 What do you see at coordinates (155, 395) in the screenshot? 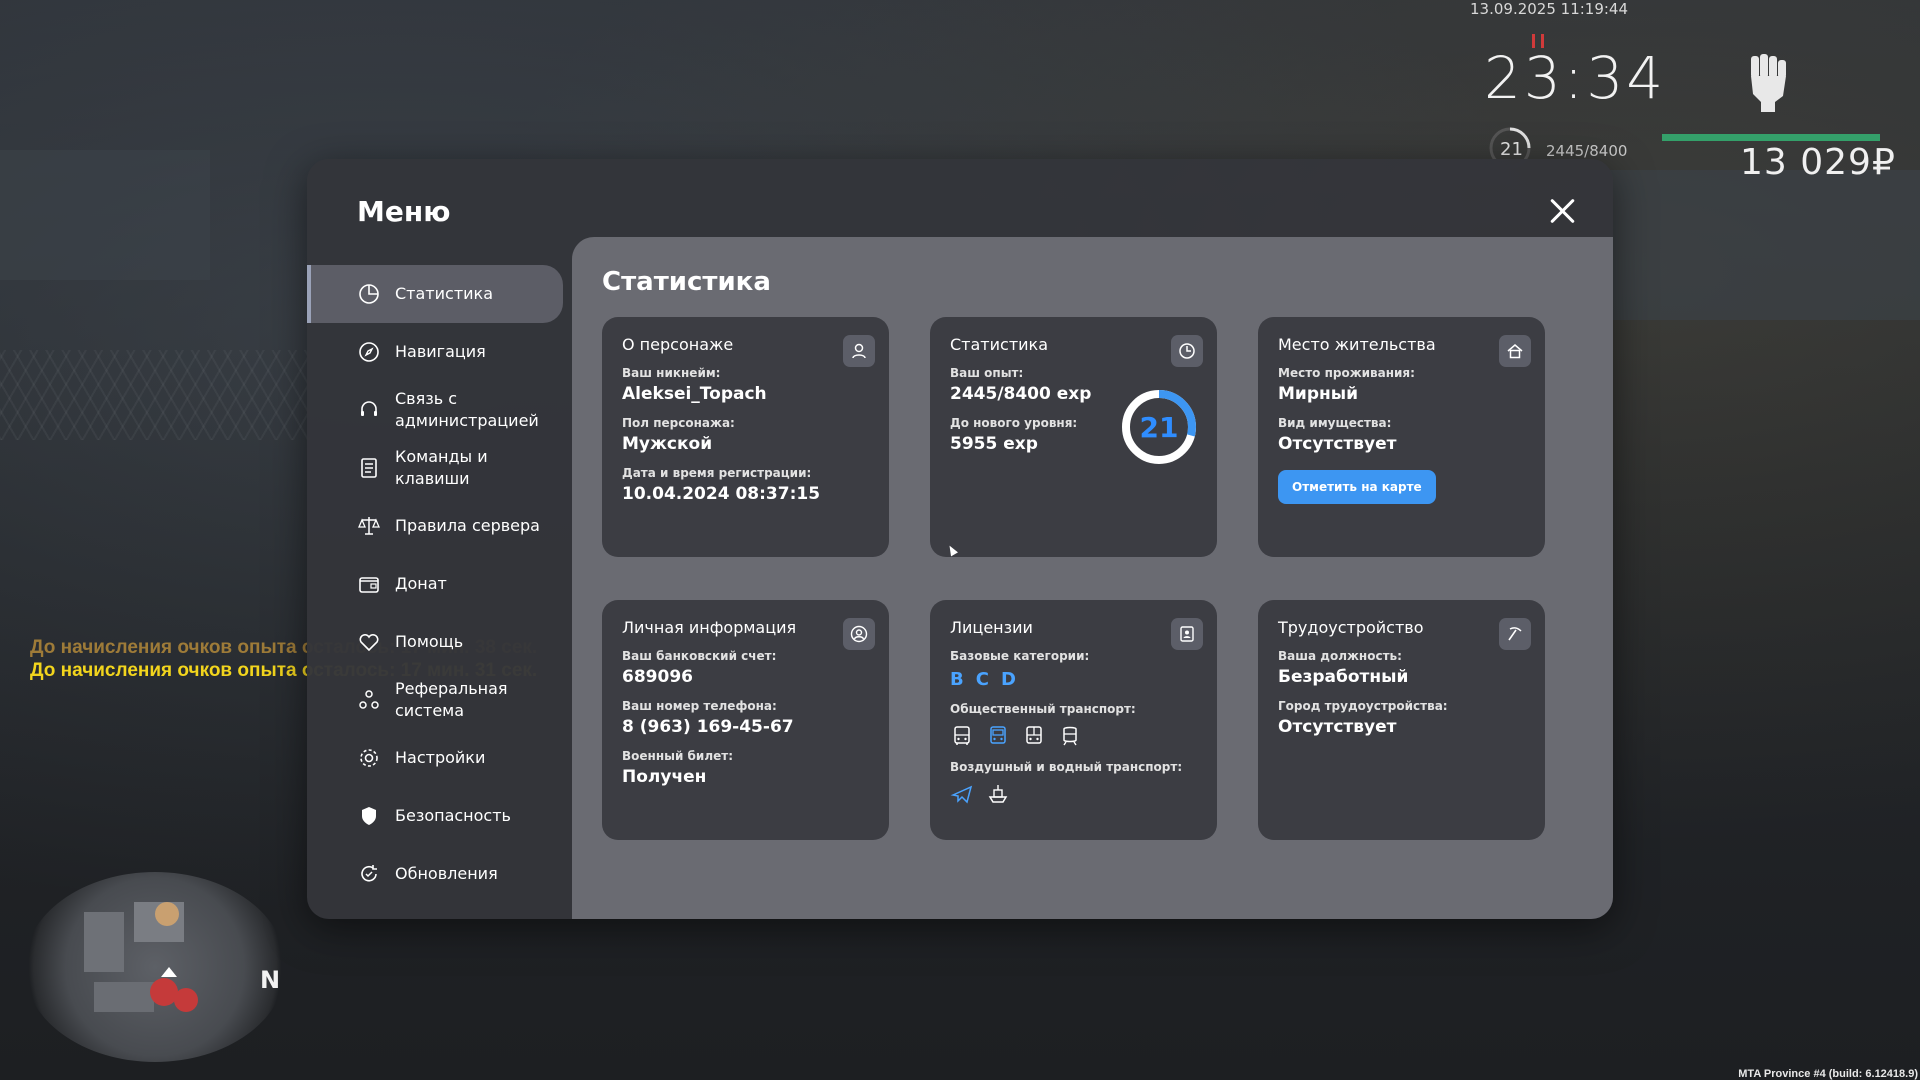
I see `background-fence` at bounding box center [155, 395].